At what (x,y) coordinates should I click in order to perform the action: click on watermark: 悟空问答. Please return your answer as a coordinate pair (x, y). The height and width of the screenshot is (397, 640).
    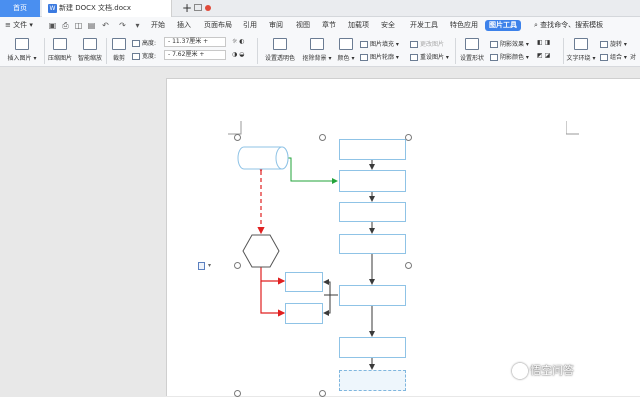
    Looking at the image, I should click on (543, 372).